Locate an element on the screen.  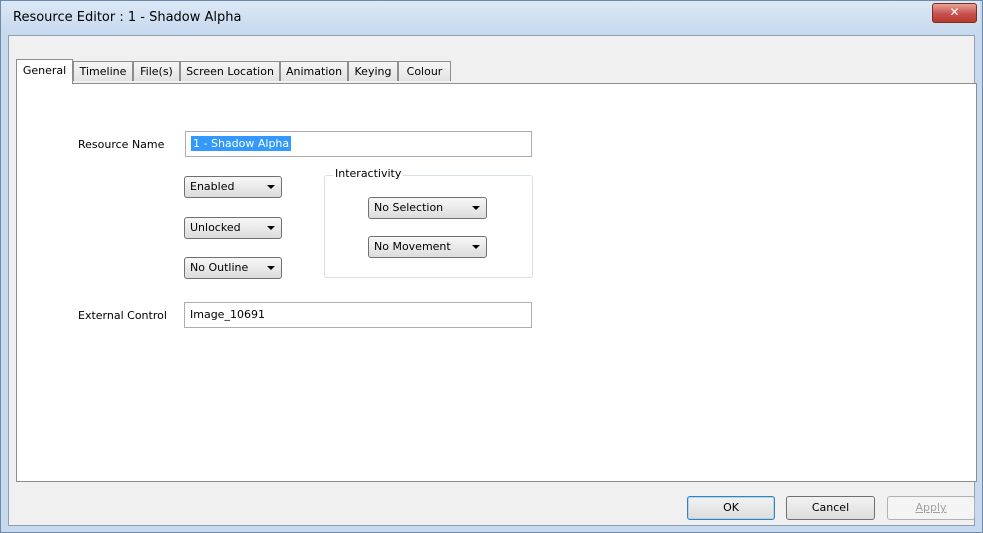
ok-button: OK is located at coordinates (731, 508).